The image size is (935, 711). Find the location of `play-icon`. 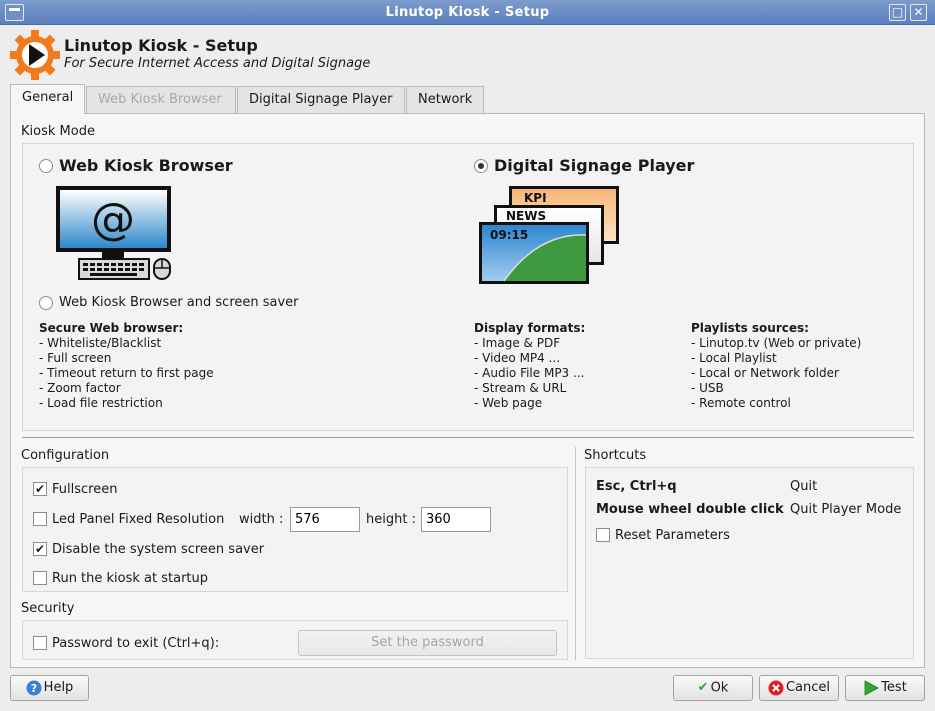

play-icon is located at coordinates (872, 687).